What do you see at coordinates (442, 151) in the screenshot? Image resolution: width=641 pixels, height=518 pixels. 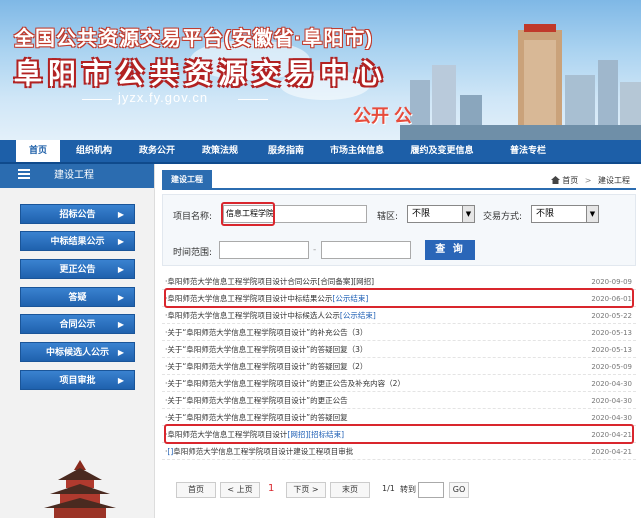 I see `nav-performance-changes: 履约及变更信息` at bounding box center [442, 151].